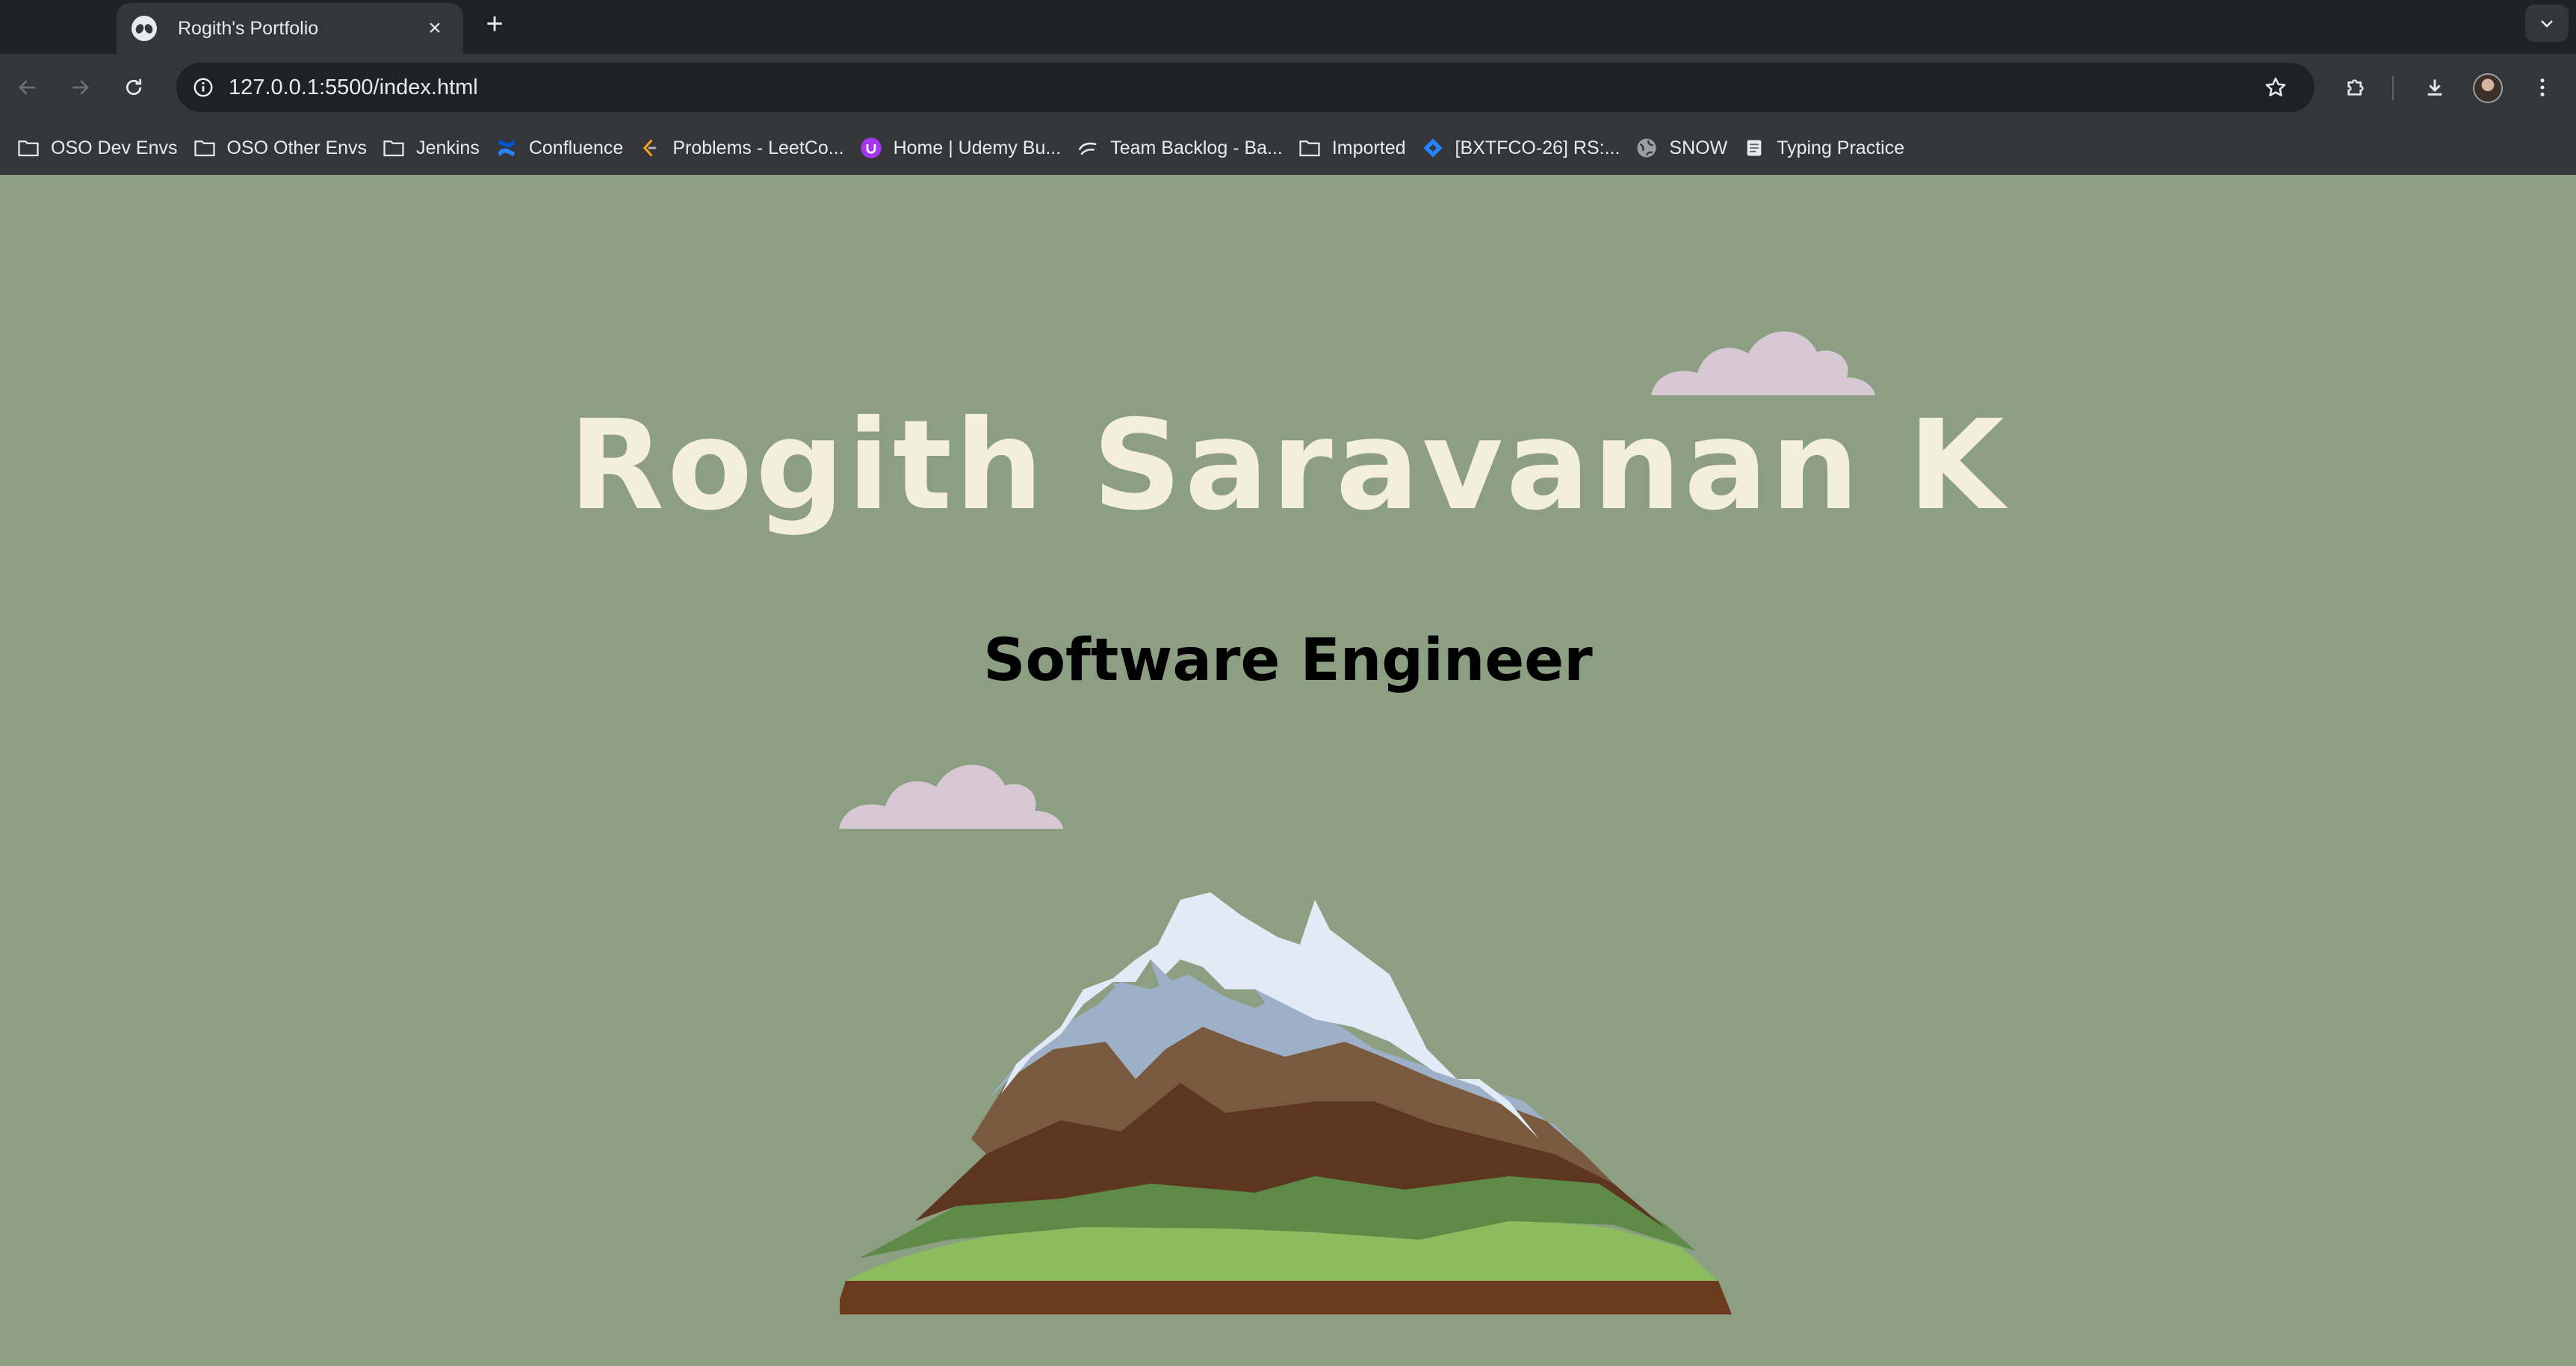 This screenshot has height=1366, width=2576. What do you see at coordinates (1286, 1103) in the screenshot?
I see `mountain-illustration` at bounding box center [1286, 1103].